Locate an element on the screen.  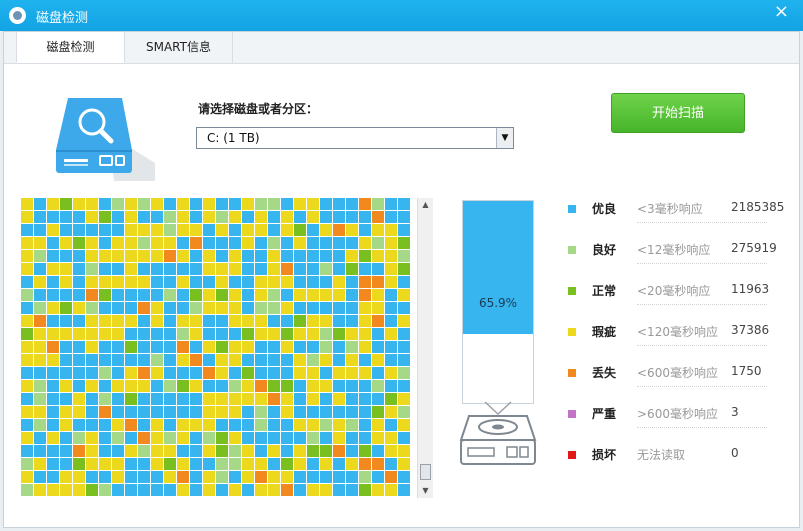
dropdown-arrow-icon: ▼ is located at coordinates (504, 138).